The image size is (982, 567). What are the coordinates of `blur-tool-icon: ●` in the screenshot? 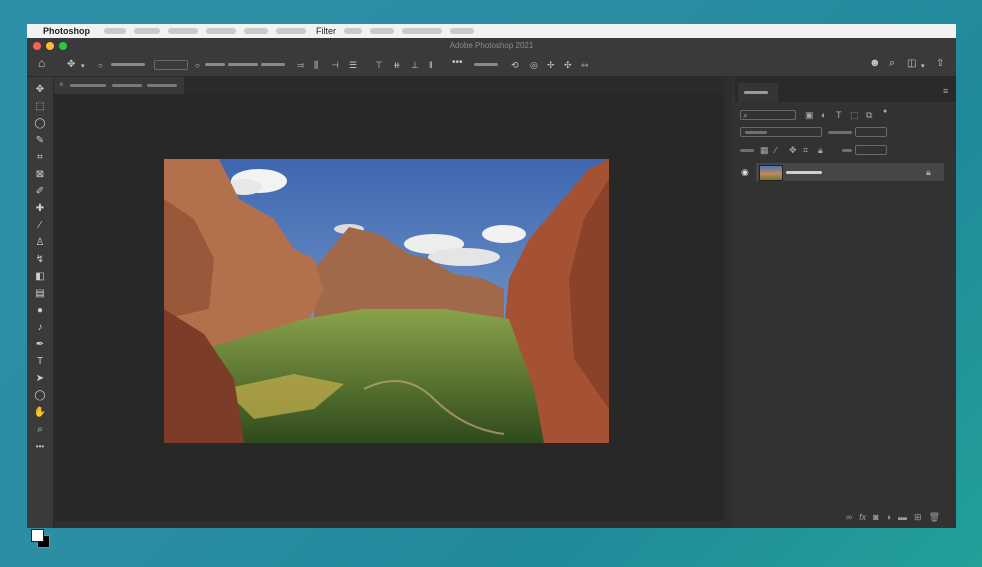 It's located at (40, 311).